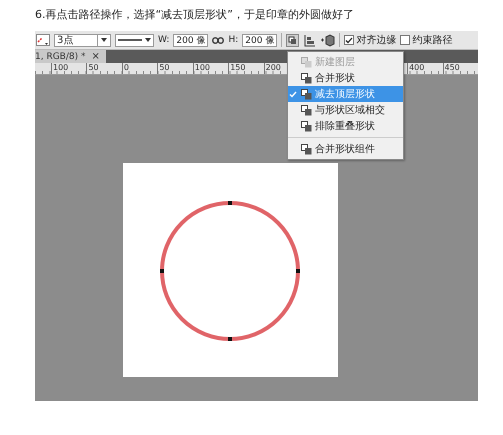 This screenshot has width=503, height=435. What do you see at coordinates (432, 40) in the screenshot?
I see `checkbox-label: 约束路径` at bounding box center [432, 40].